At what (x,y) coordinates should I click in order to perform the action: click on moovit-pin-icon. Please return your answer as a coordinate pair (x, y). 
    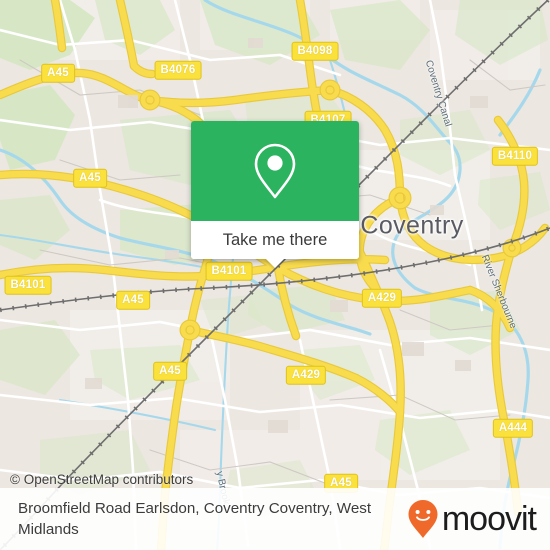
    Looking at the image, I should click on (423, 519).